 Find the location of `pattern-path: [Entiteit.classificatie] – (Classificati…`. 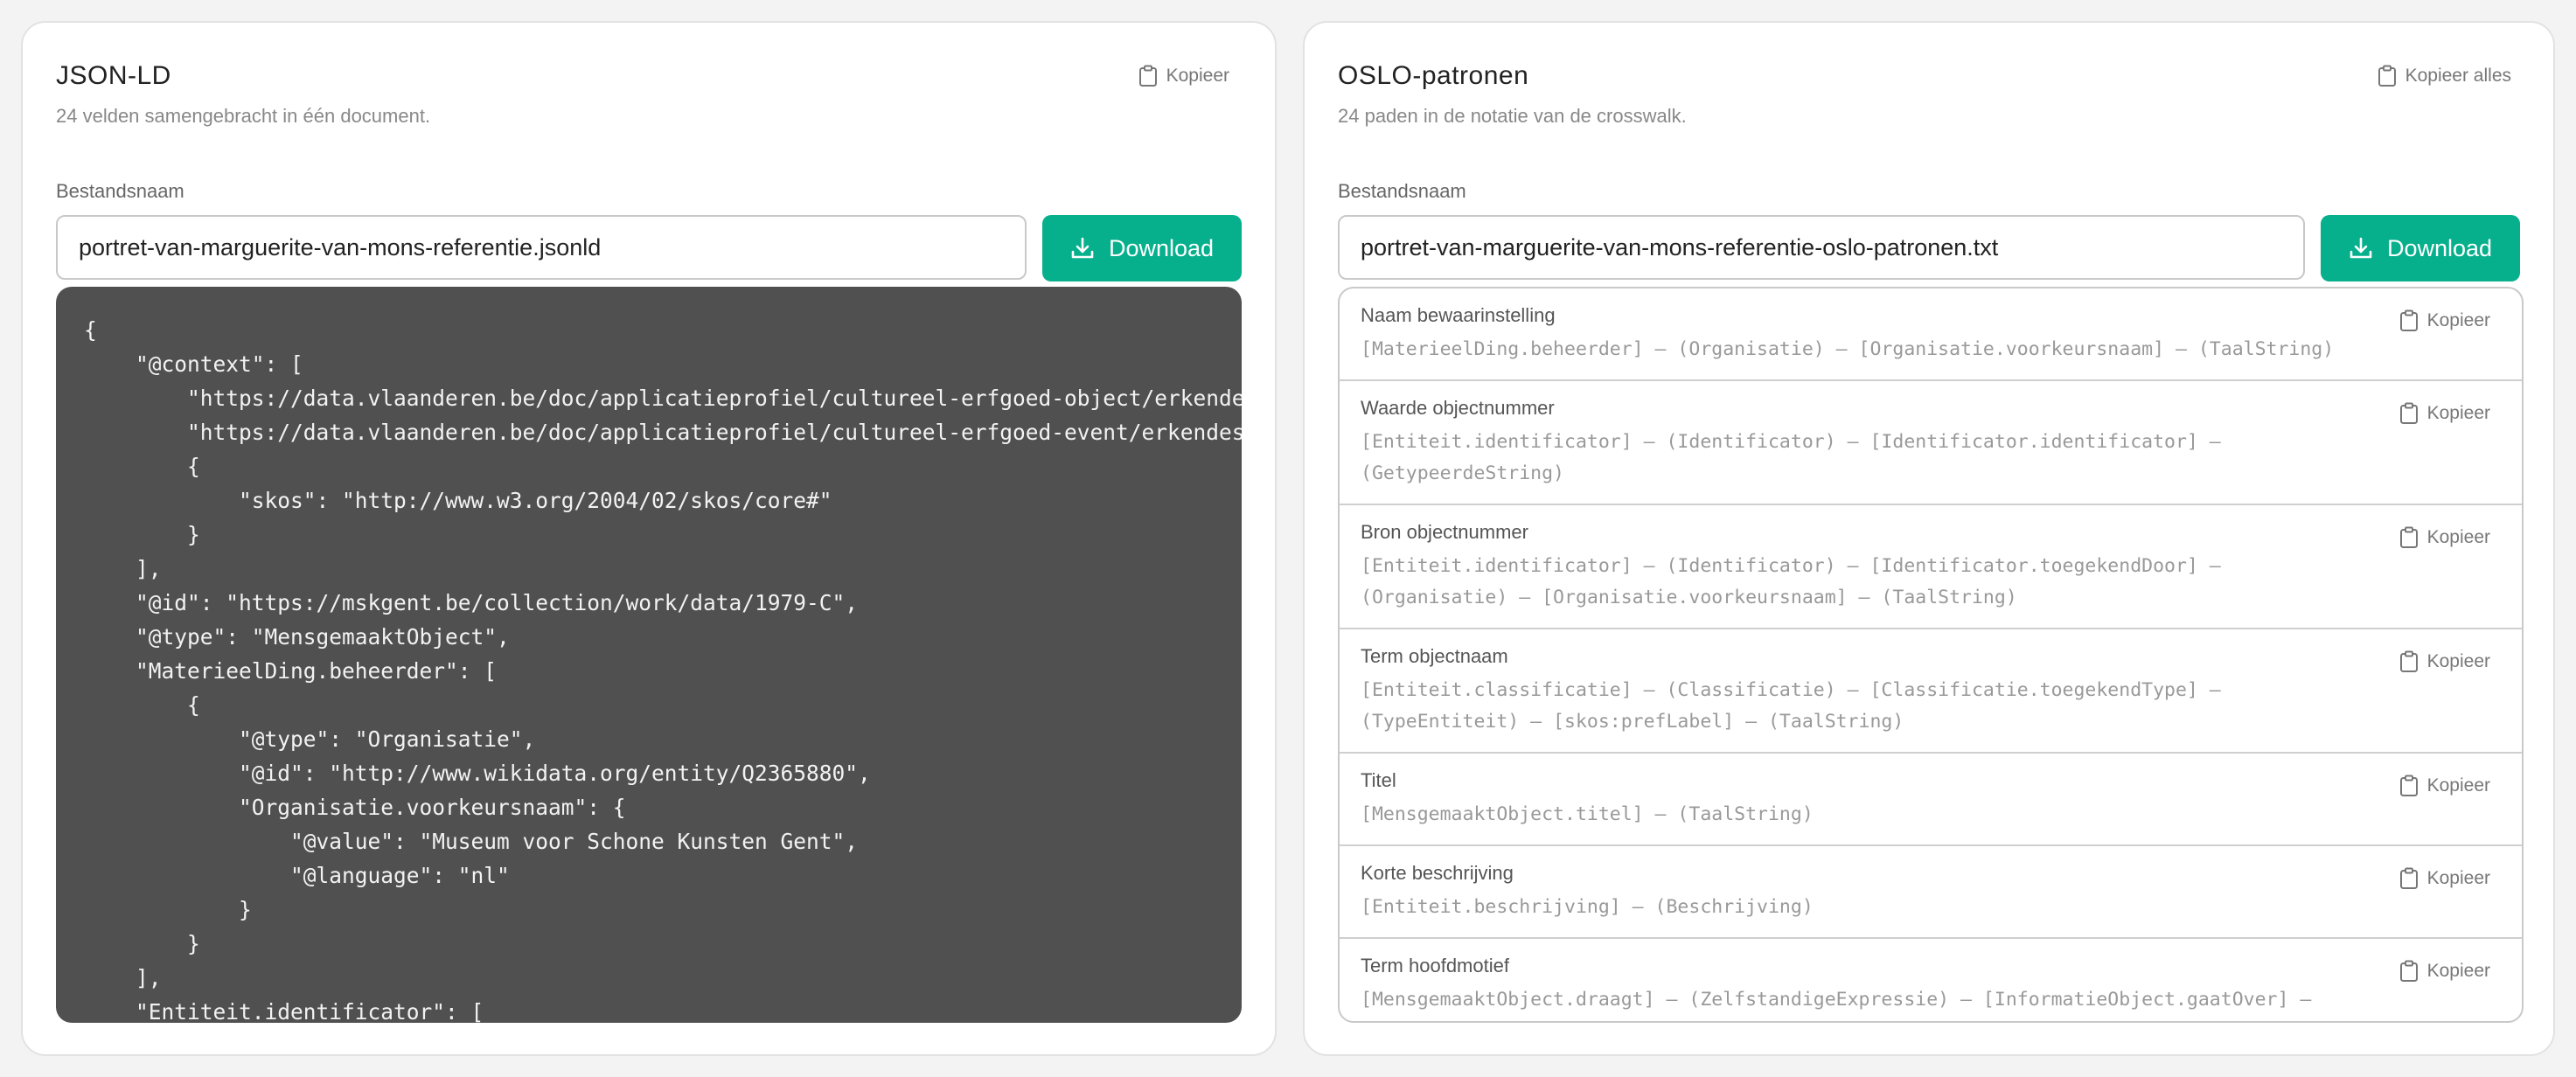

pattern-path: [Entiteit.classificatie] – (Classificati… is located at coordinates (1791, 706).